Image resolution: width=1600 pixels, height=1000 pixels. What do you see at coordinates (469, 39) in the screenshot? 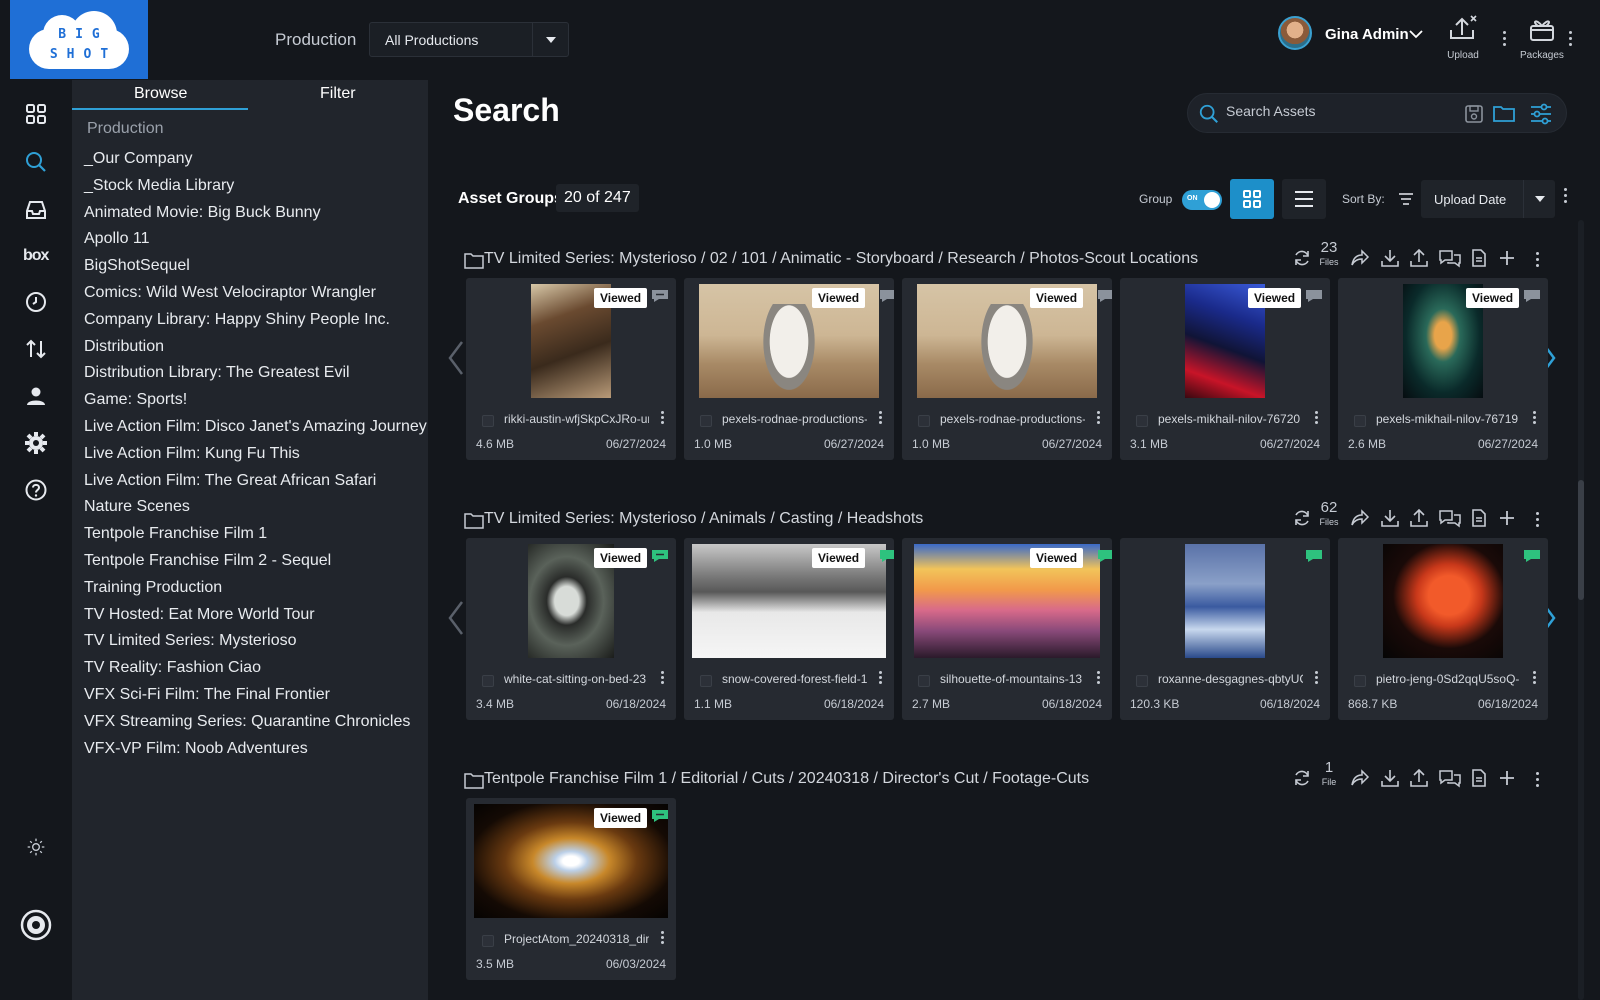
I see `production-select: All Productions` at bounding box center [469, 39].